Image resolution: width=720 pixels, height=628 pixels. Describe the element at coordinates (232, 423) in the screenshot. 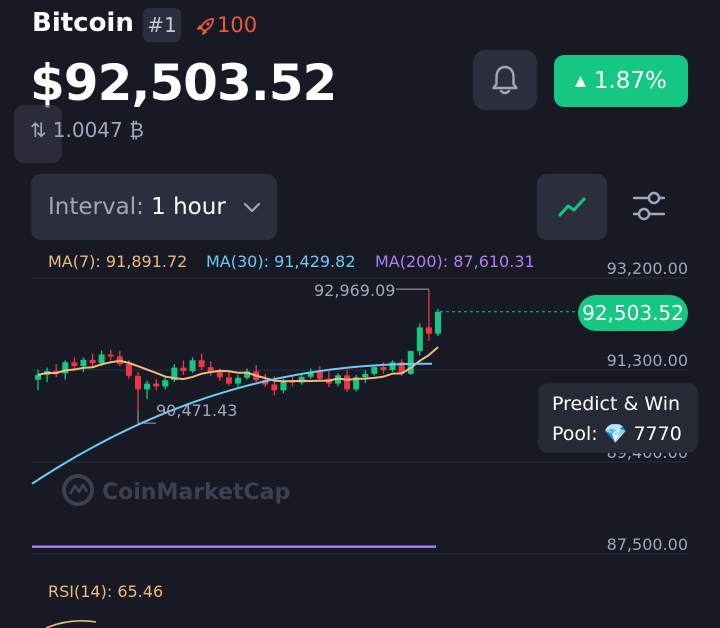

I see `ma30-line` at that location.